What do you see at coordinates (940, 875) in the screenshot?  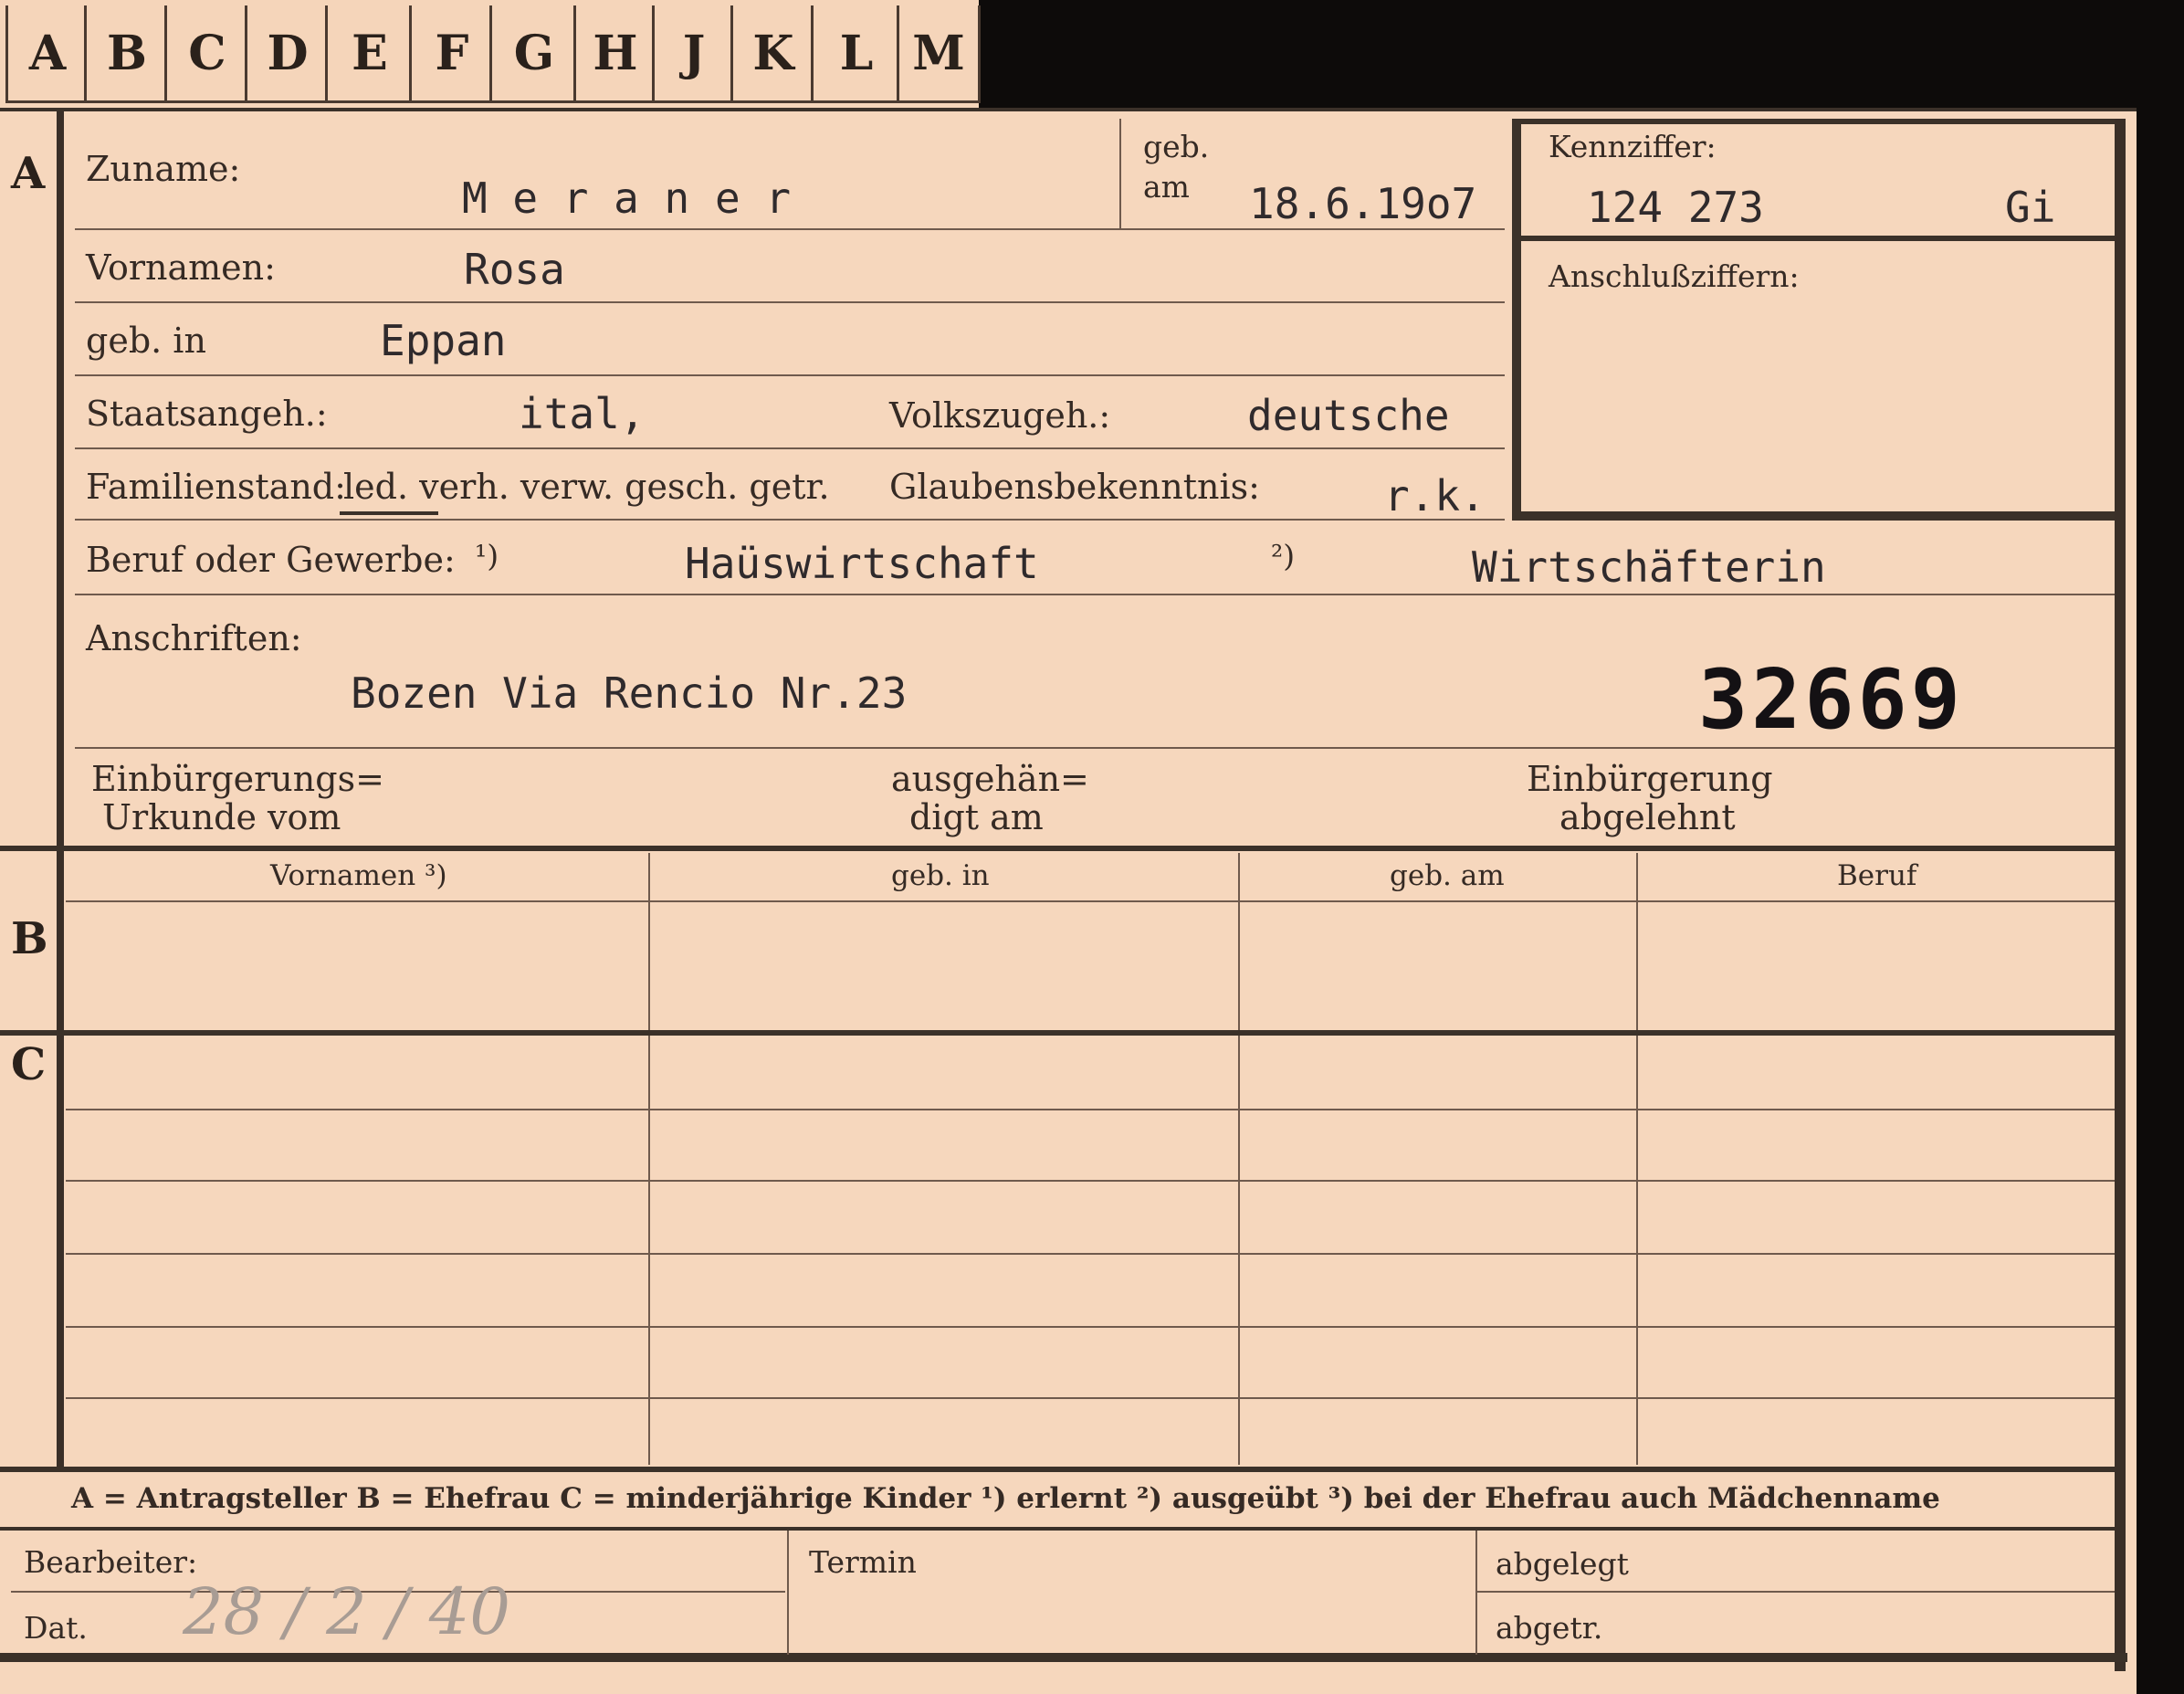 I see `table-header-birthplace: geb. in` at bounding box center [940, 875].